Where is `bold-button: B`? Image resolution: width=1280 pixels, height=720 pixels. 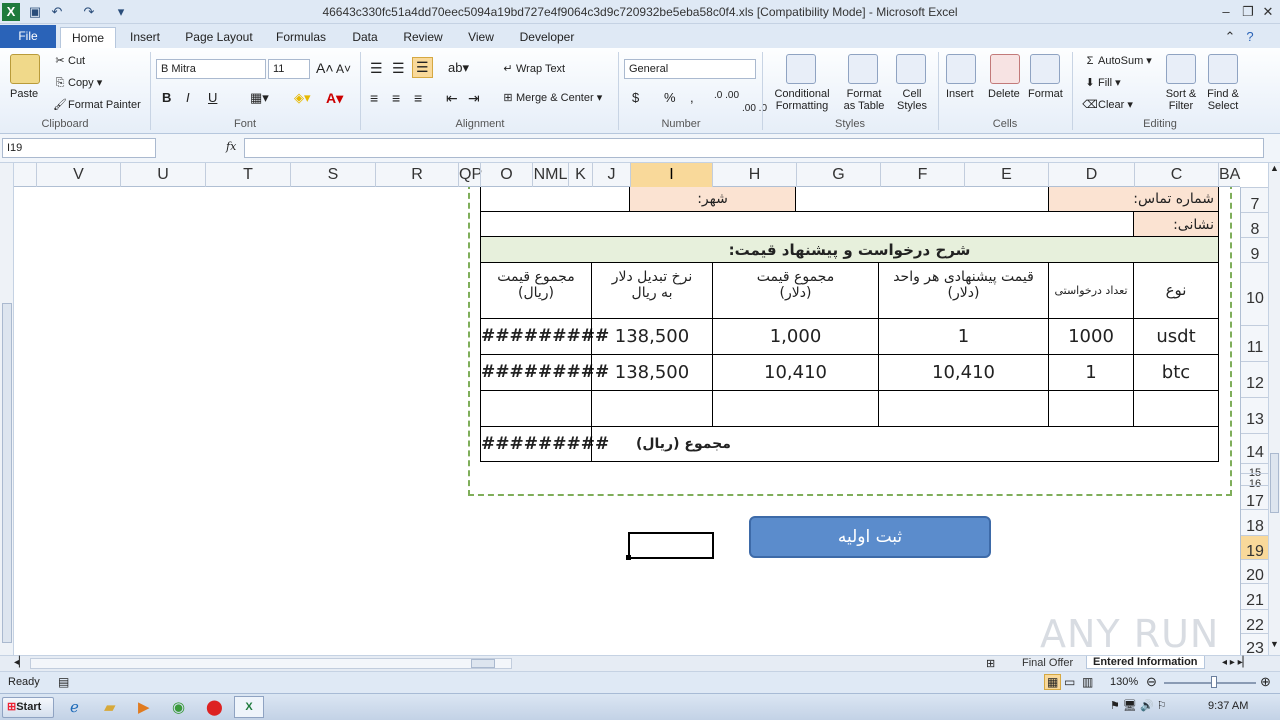 bold-button: B is located at coordinates (166, 97).